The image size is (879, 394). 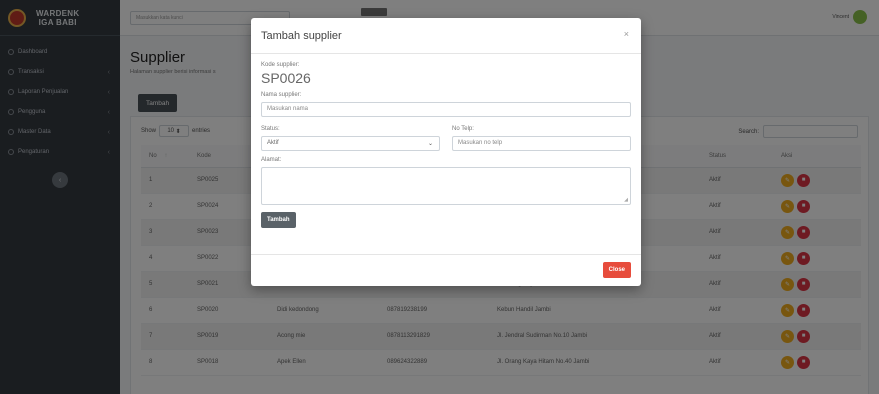 I want to click on alamat-label: Alamat:, so click(x=271, y=160).